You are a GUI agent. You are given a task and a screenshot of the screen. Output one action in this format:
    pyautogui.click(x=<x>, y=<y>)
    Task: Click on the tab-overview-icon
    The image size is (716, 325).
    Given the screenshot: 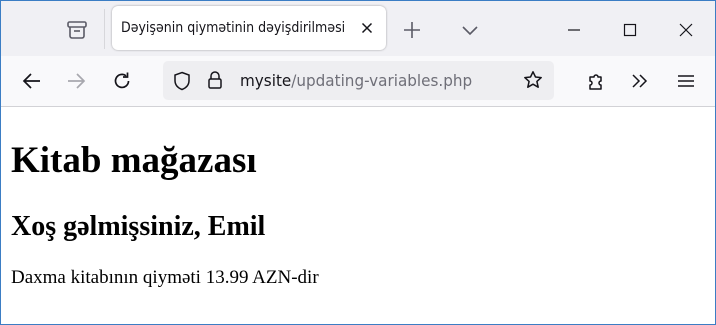 What is the action you would take?
    pyautogui.click(x=77, y=30)
    